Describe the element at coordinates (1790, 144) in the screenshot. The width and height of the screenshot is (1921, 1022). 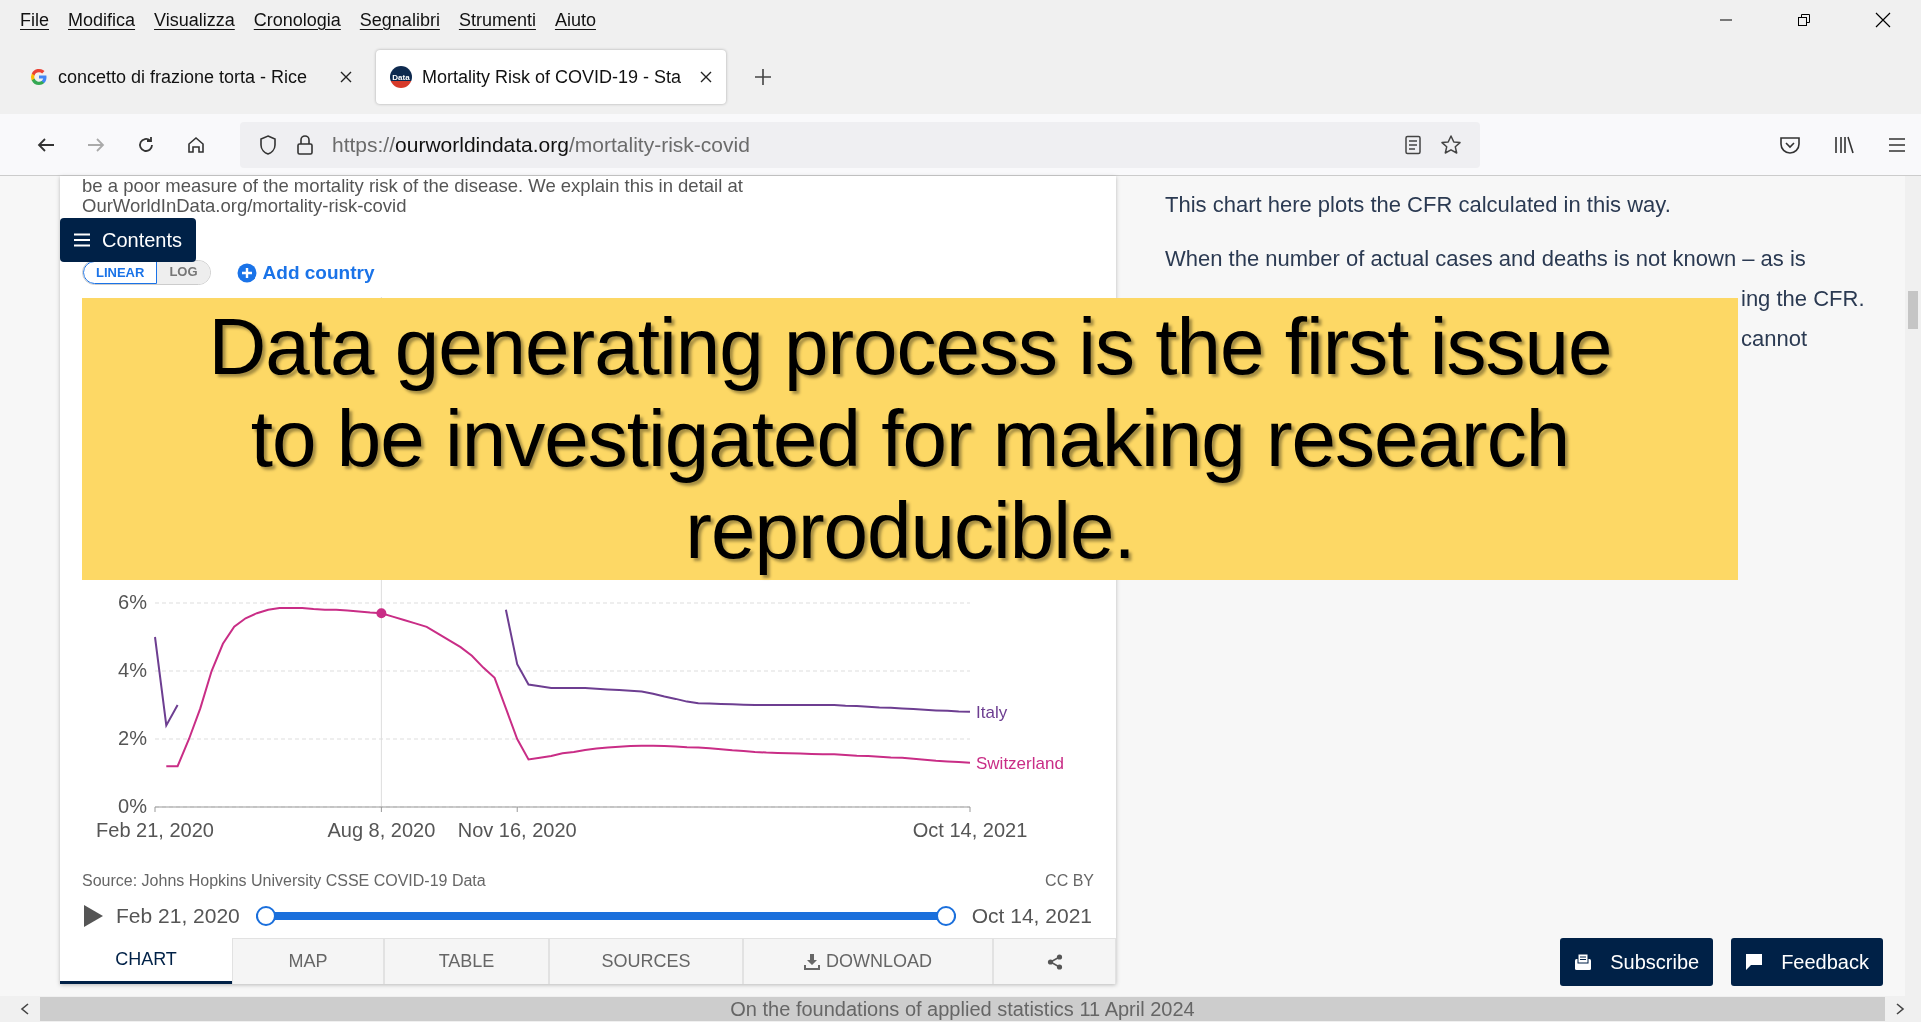
I see `pocket-icon` at that location.